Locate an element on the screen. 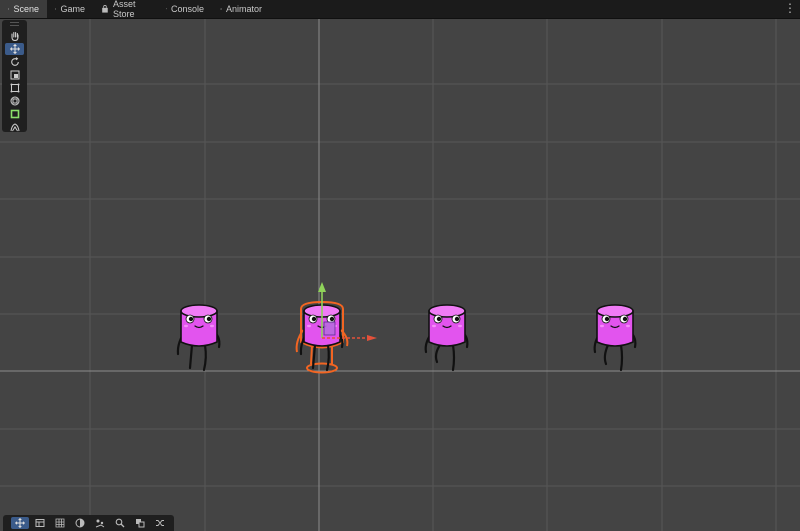 The width and height of the screenshot is (800, 531). effects-button is located at coordinates (100, 523).